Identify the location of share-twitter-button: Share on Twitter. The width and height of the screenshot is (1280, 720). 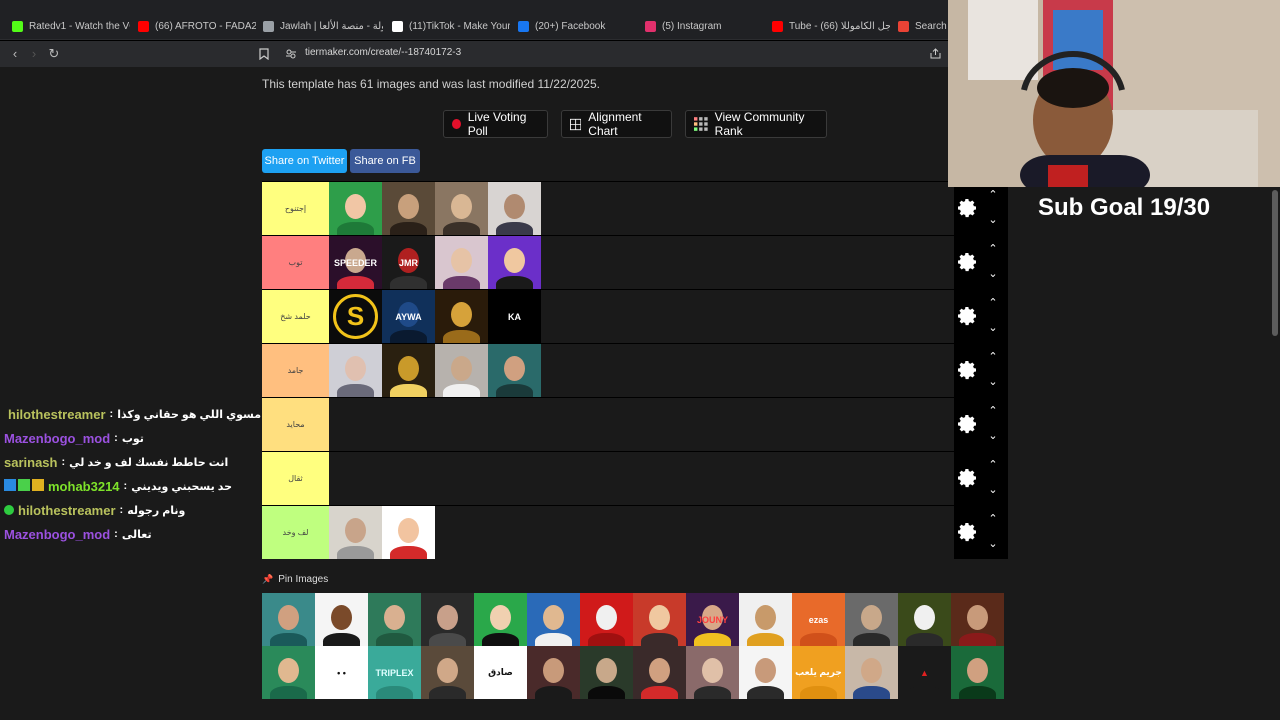
(304, 161).